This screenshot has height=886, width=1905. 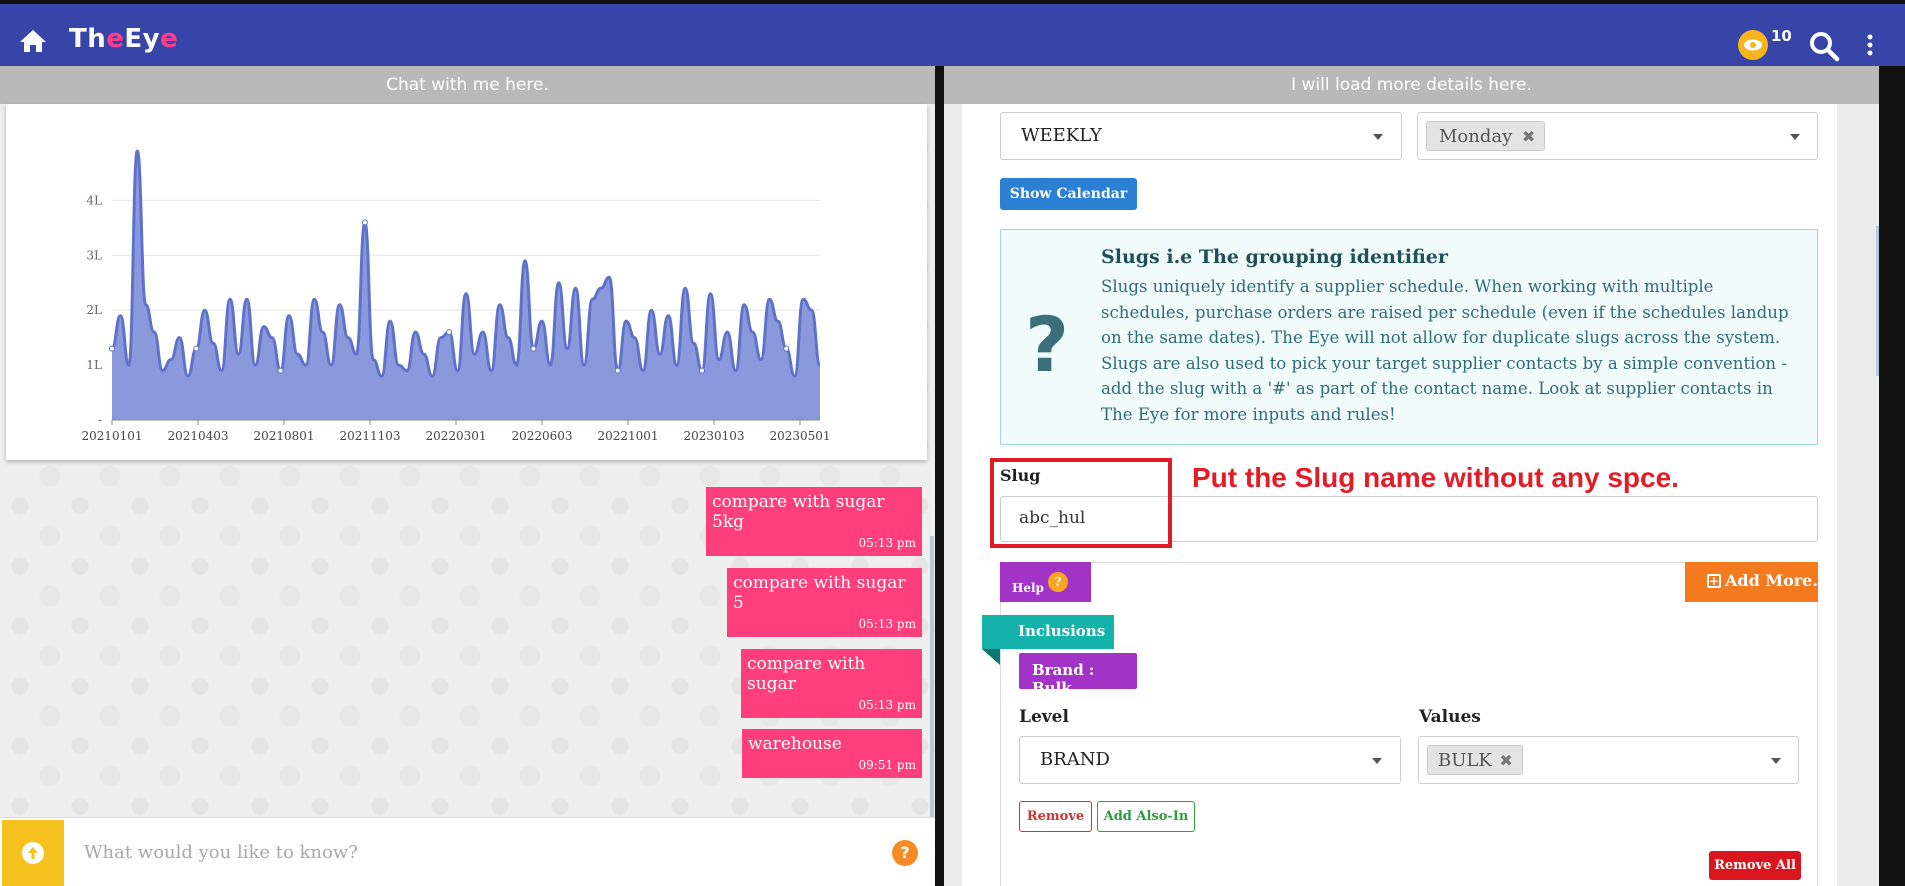 What do you see at coordinates (1824, 46) in the screenshot?
I see `search-icon` at bounding box center [1824, 46].